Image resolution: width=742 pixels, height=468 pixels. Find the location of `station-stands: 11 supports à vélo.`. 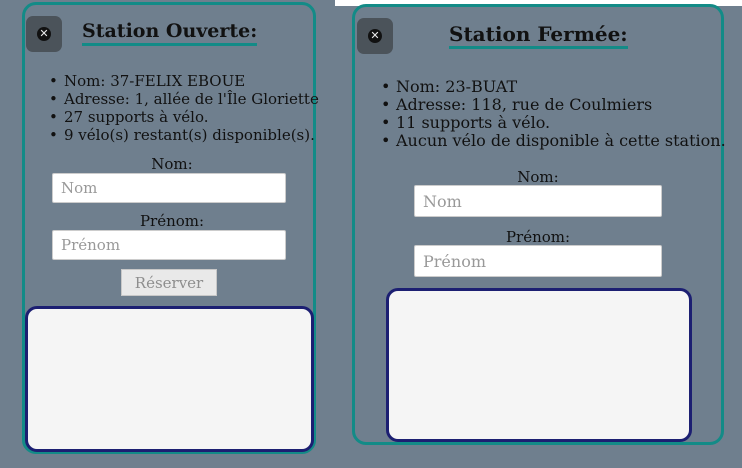

station-stands: 11 supports à vélo. is located at coordinates (553, 123).